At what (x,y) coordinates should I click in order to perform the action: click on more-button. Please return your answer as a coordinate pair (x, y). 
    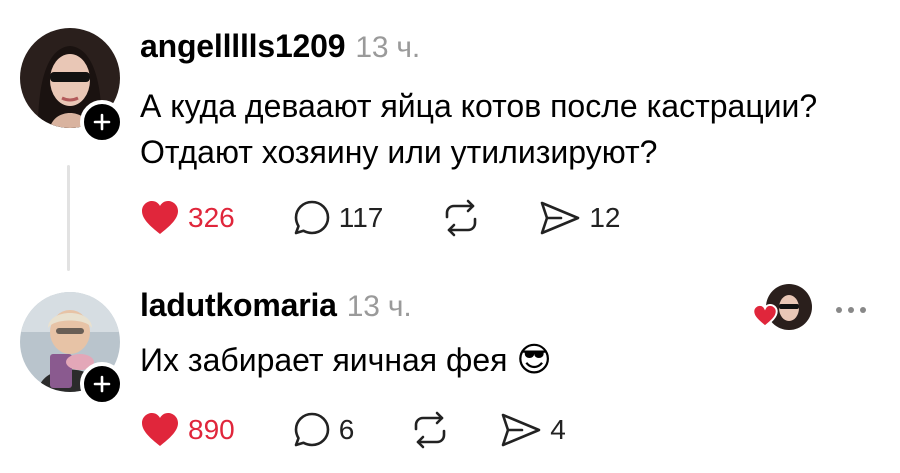
    Looking at the image, I should click on (851, 310).